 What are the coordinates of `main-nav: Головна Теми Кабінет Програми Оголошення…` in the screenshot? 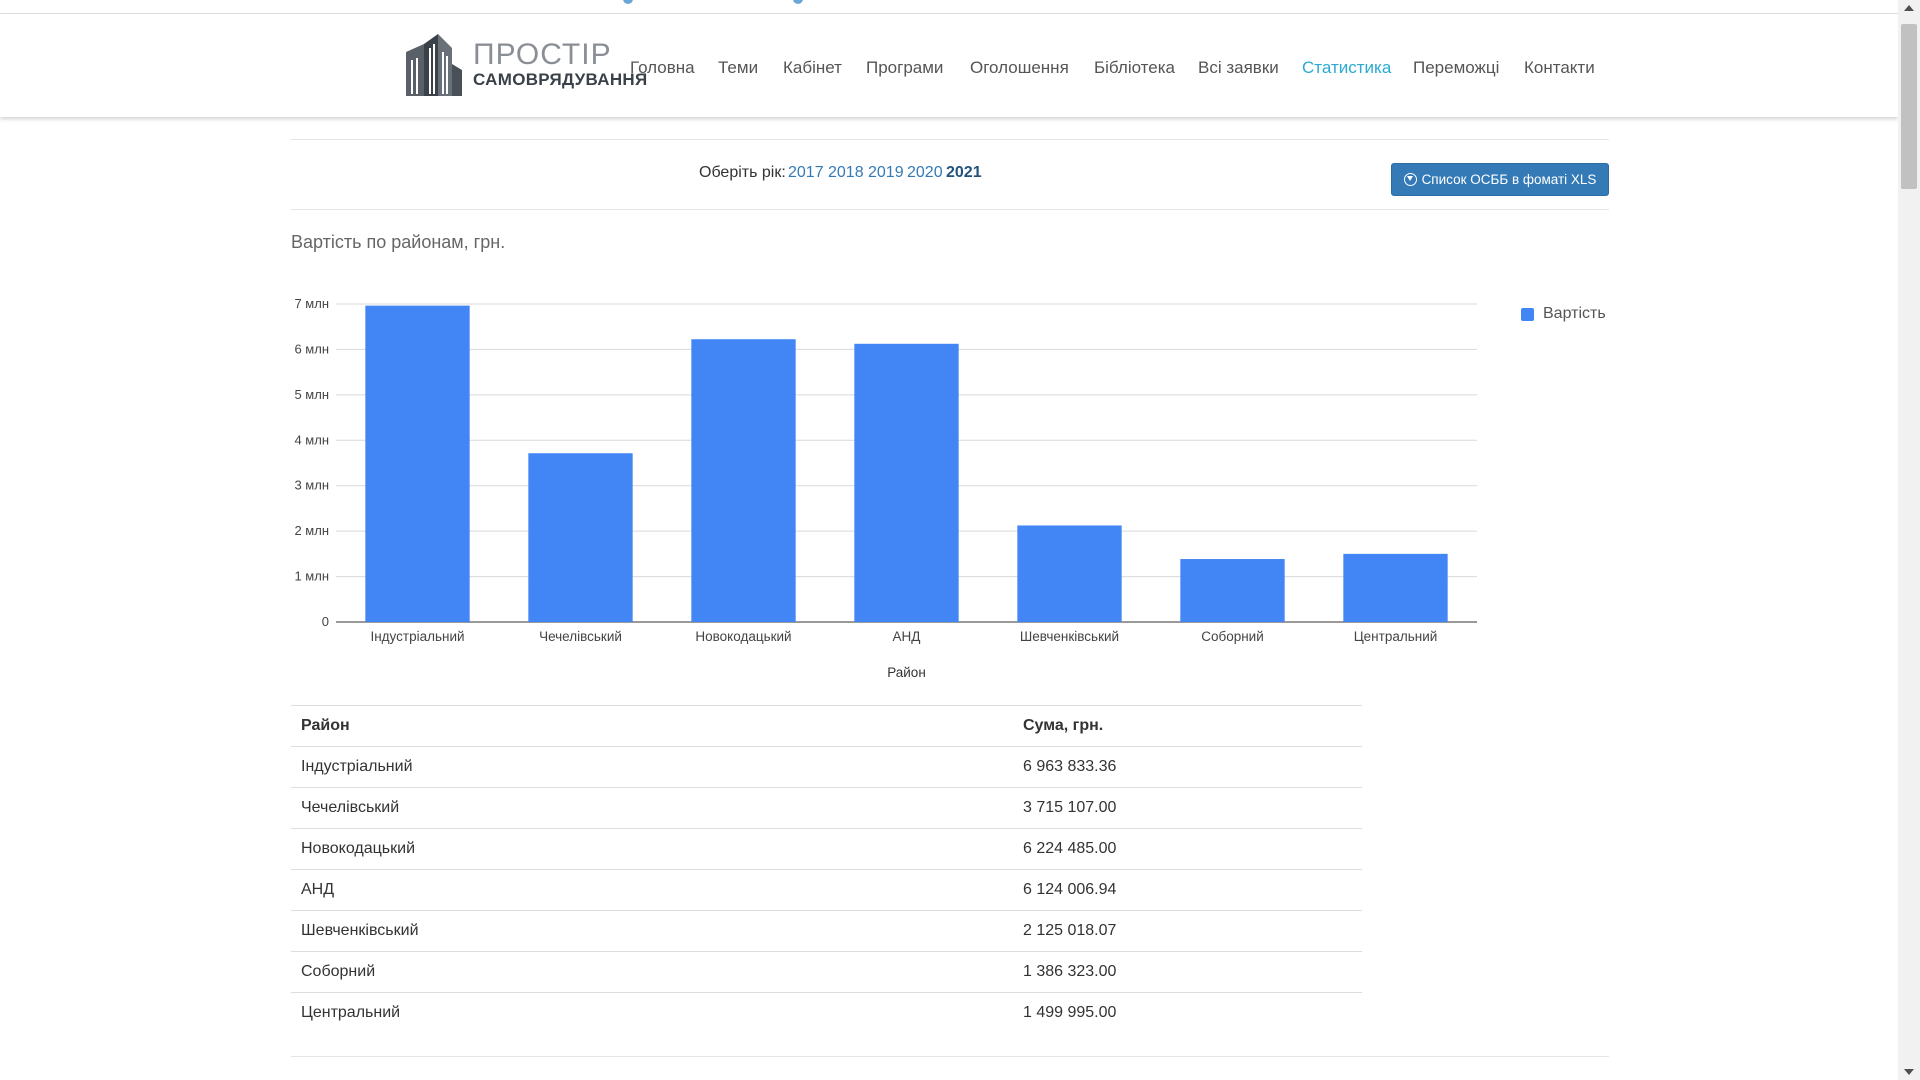 It's located at (949, 68).